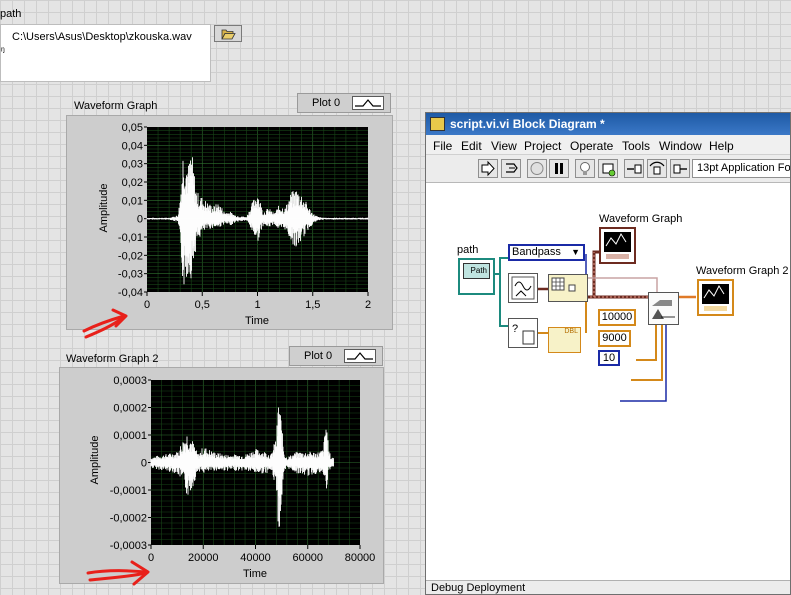 Image resolution: width=791 pixels, height=595 pixels. I want to click on low-cutoff-constant: 9000, so click(614, 338).